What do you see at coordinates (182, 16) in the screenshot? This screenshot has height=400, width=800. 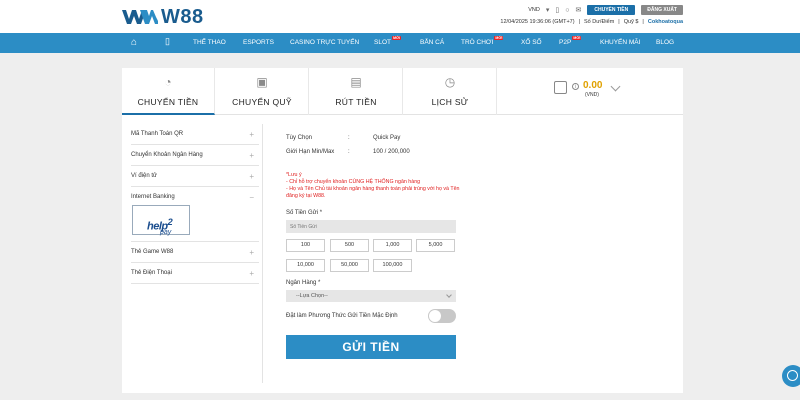 I see `brand-name: W88` at bounding box center [182, 16].